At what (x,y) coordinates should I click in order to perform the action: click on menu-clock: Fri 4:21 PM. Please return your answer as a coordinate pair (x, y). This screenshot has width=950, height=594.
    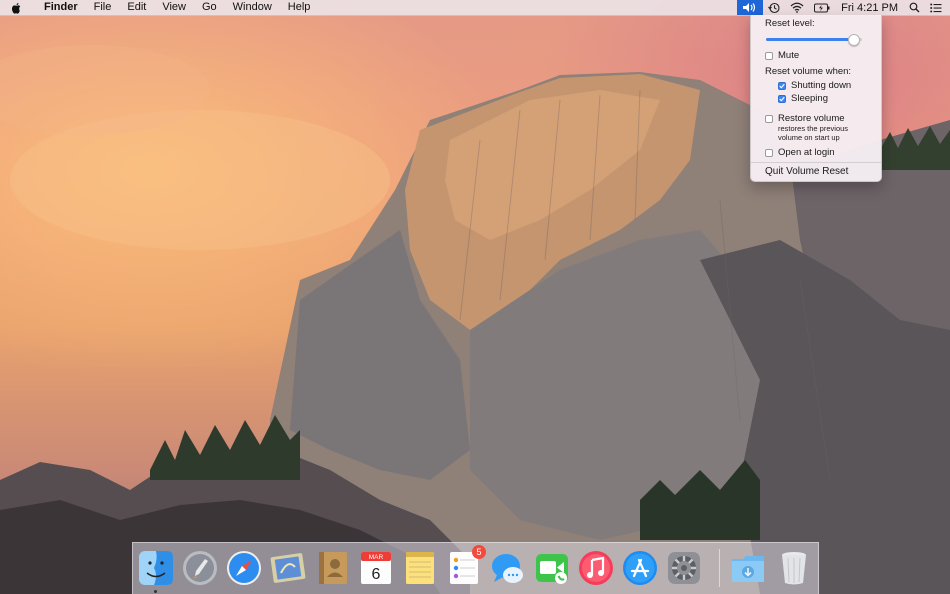
    Looking at the image, I should click on (869, 8).